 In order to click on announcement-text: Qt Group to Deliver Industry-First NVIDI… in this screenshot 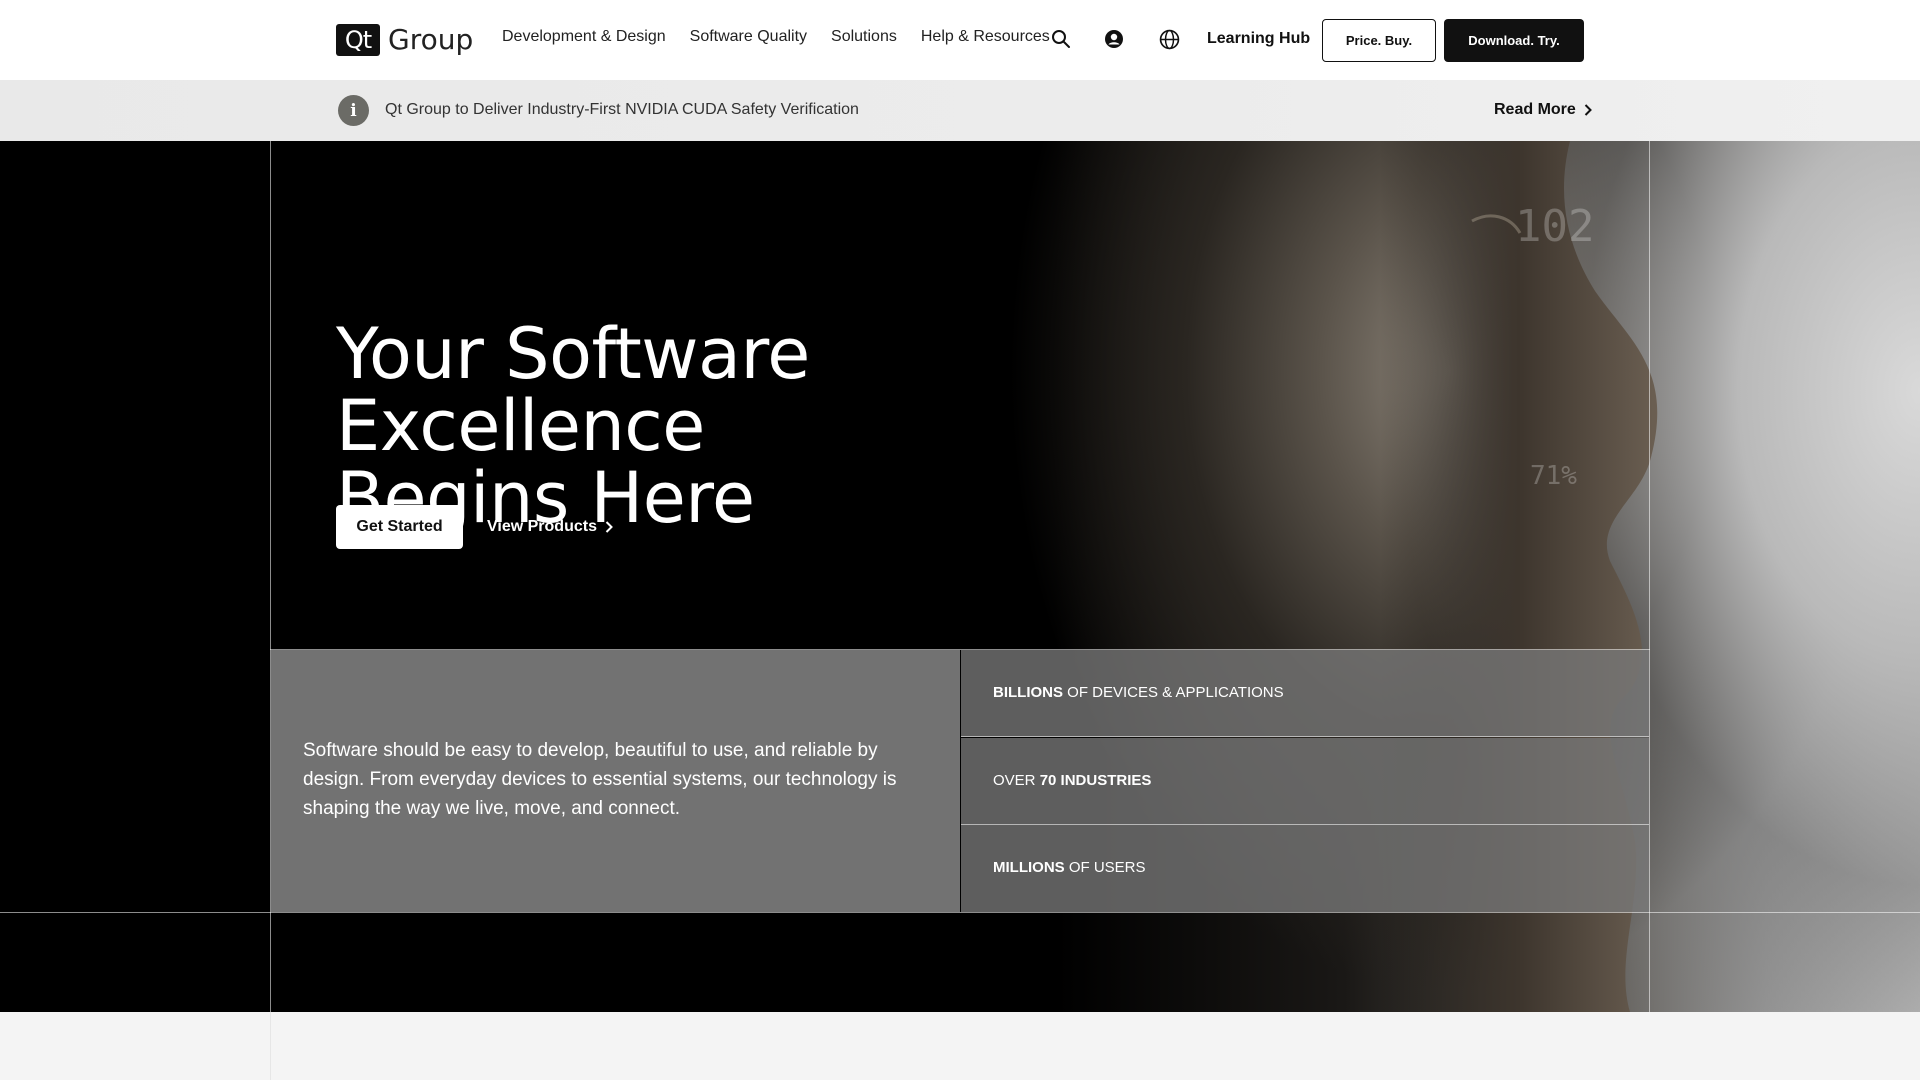, I will do `click(622, 110)`.